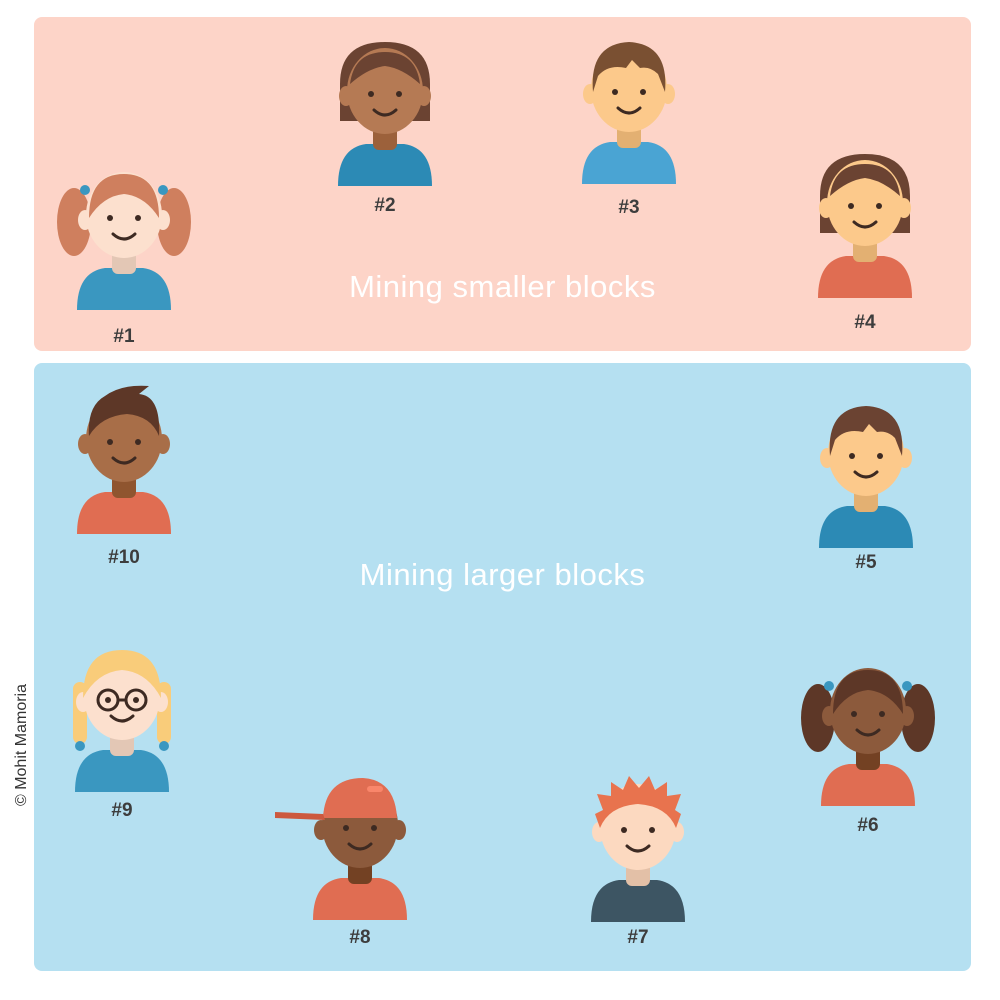 The width and height of the screenshot is (1000, 1000). I want to click on miner-8: #8, so click(355, 870).